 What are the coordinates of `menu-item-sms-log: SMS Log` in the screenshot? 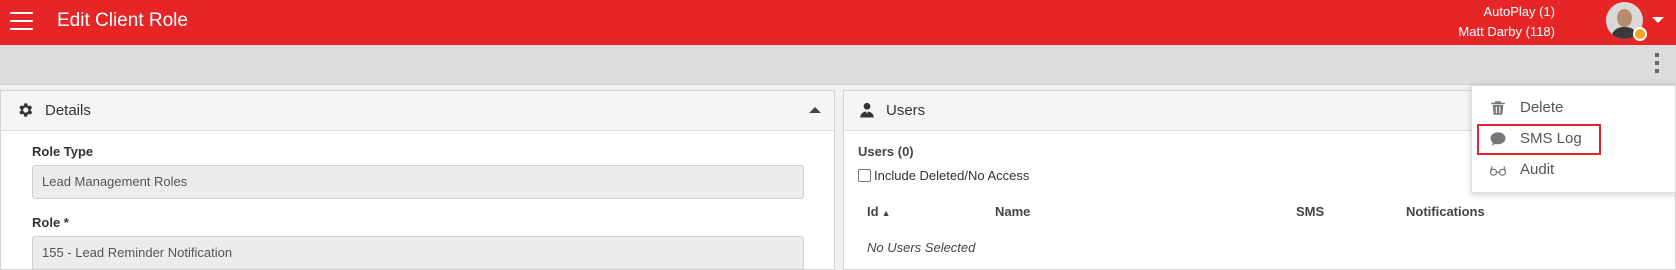 It's located at (1539, 139).